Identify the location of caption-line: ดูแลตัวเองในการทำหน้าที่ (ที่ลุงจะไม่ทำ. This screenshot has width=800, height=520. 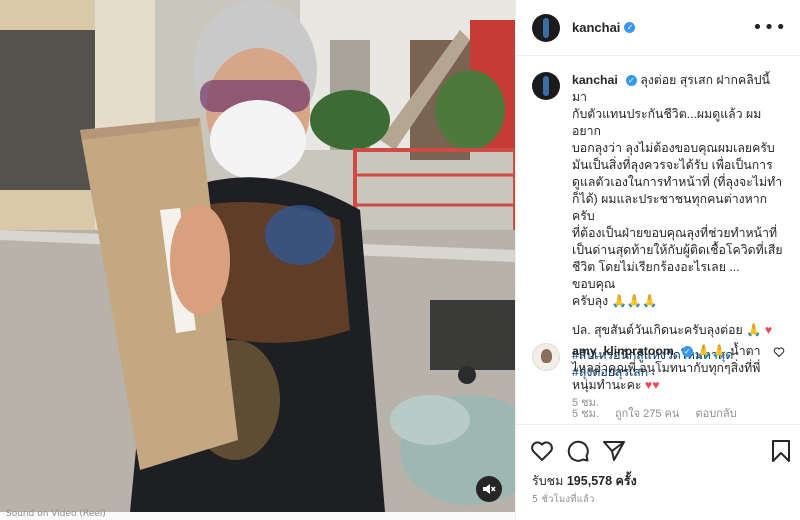
(677, 182).